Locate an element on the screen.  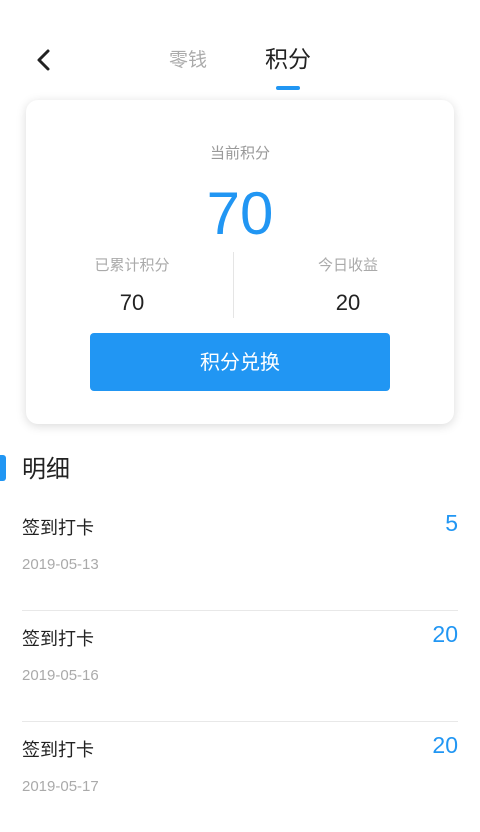
list-item: 签到打卡 2019-05-16 20 is located at coordinates (240, 666).